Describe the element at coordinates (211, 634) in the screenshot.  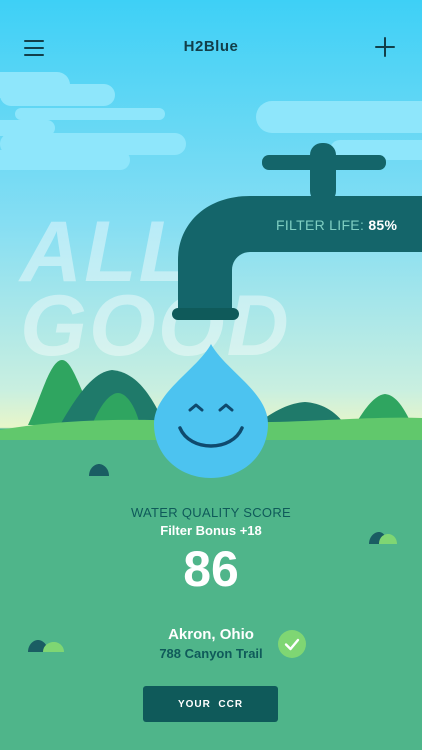
I see `location-city: Akron, Ohio` at that location.